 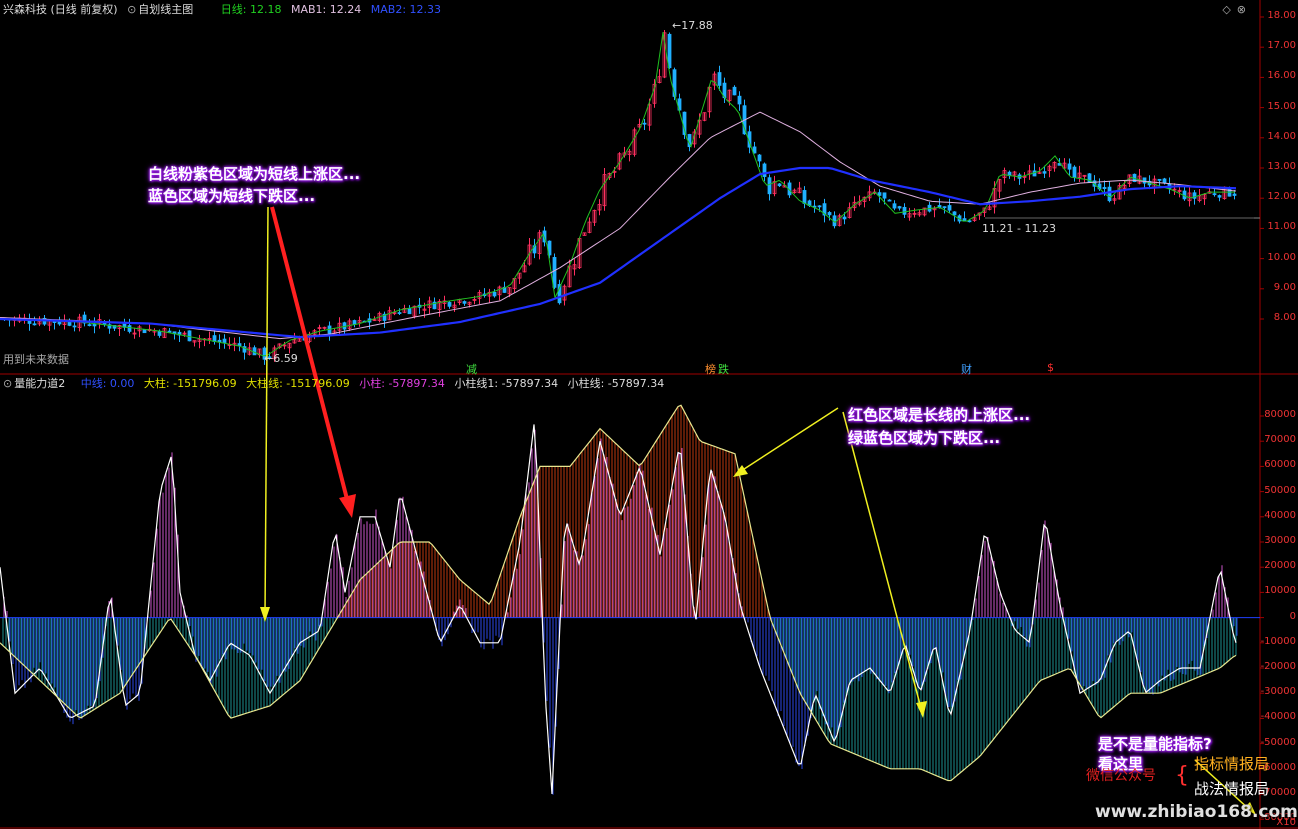 I want to click on volume-tick: 60000, so click(x=1280, y=465).